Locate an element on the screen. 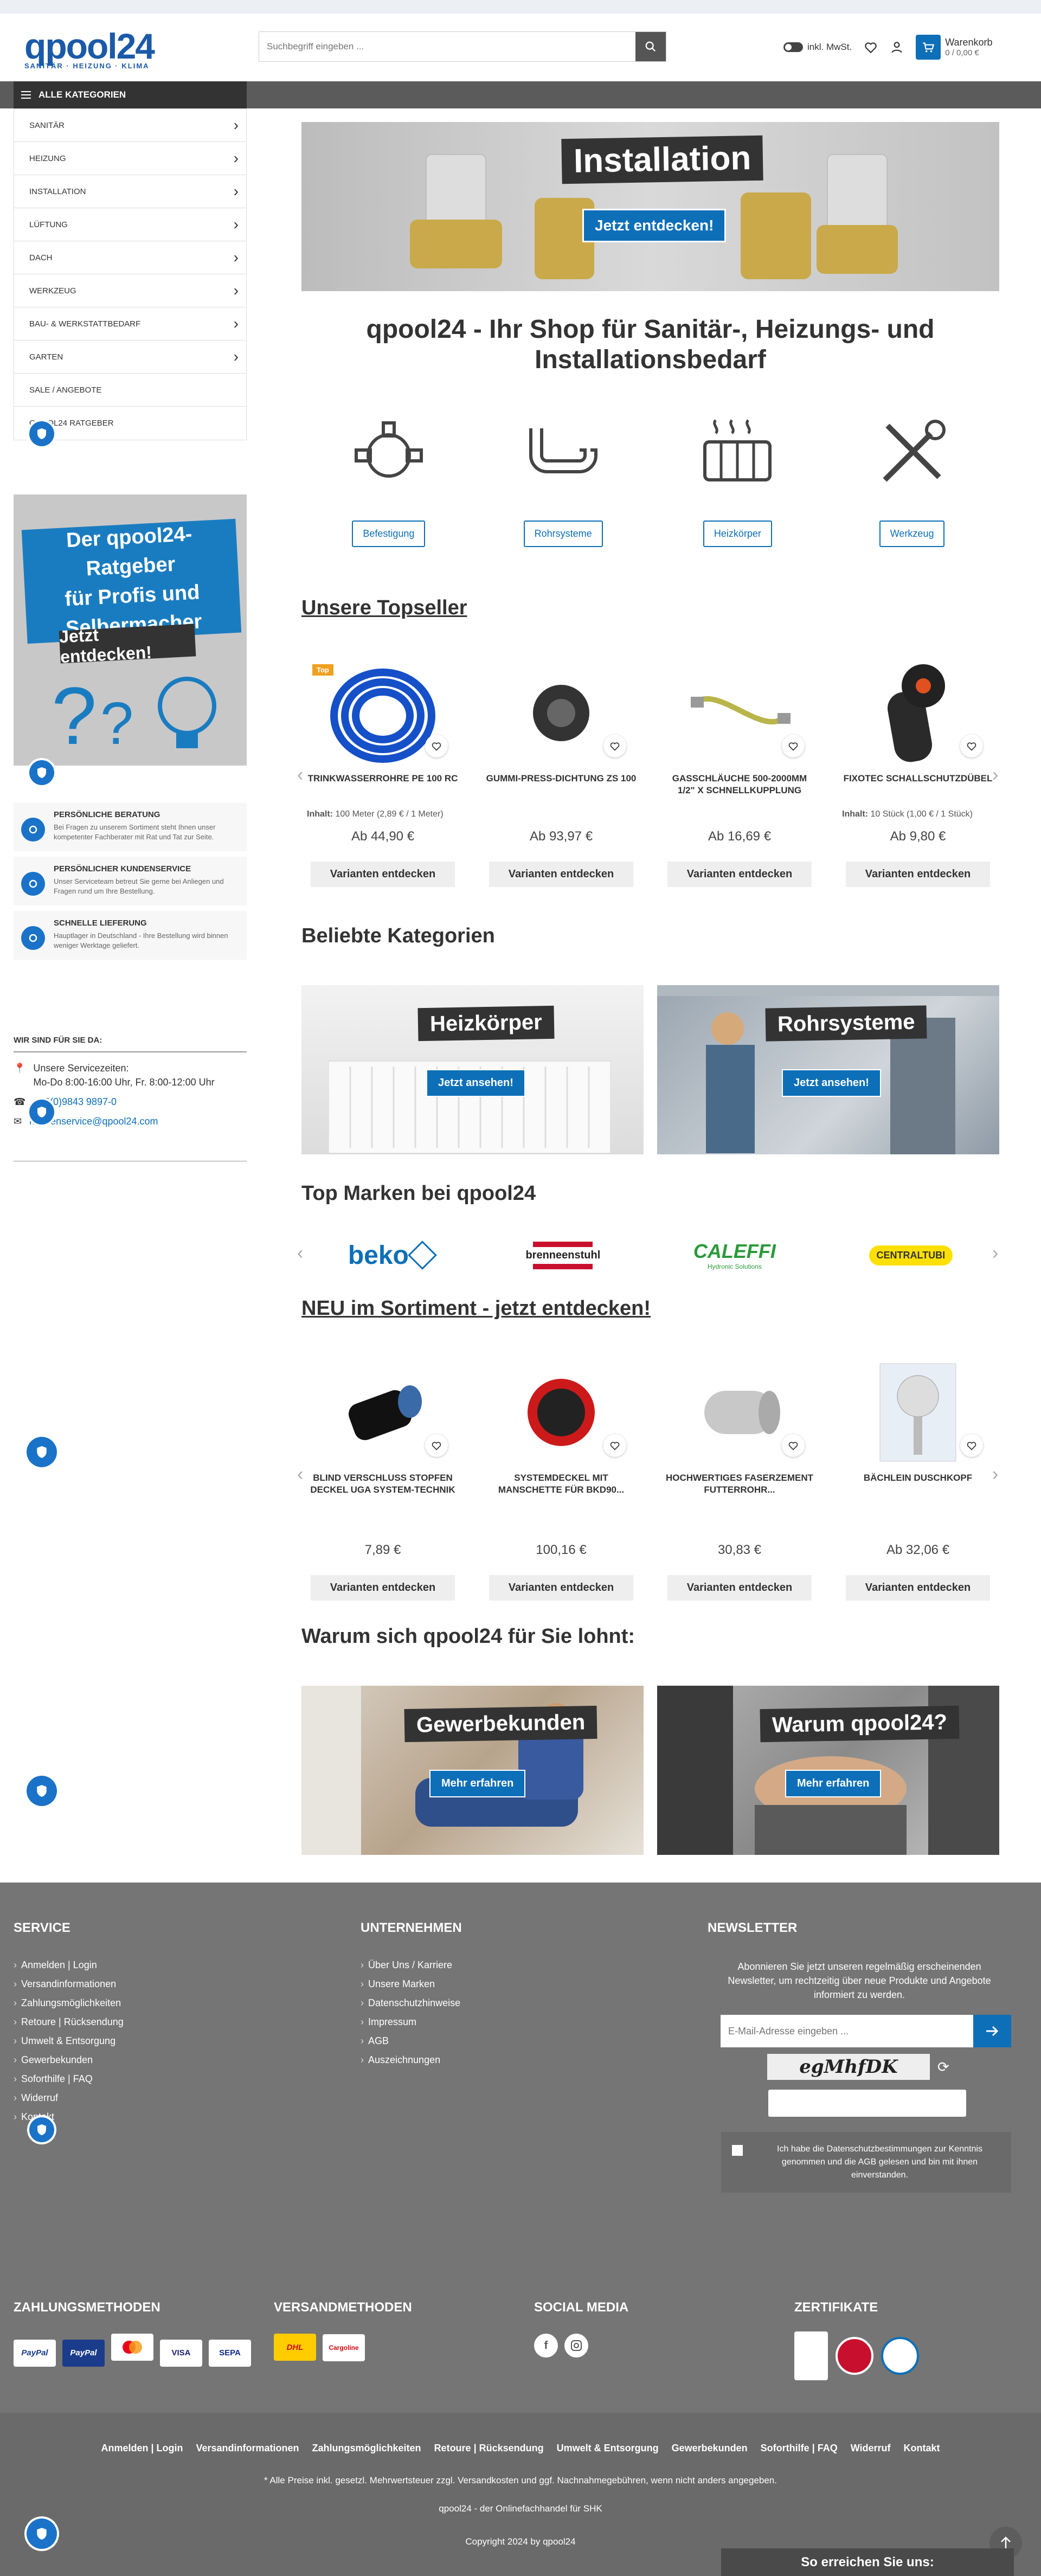 The height and width of the screenshot is (2576, 1041). product-name: GUMMI-PRESS-DICHTUNG ZS 100 is located at coordinates (561, 788).